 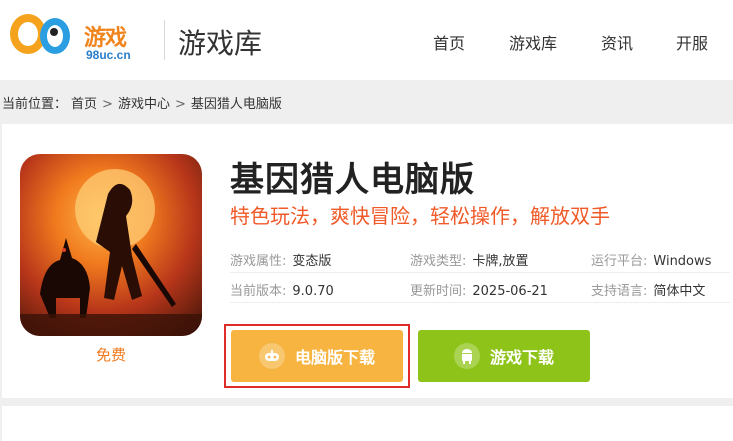 I want to click on attr-value: 简体中文, so click(x=679, y=291).